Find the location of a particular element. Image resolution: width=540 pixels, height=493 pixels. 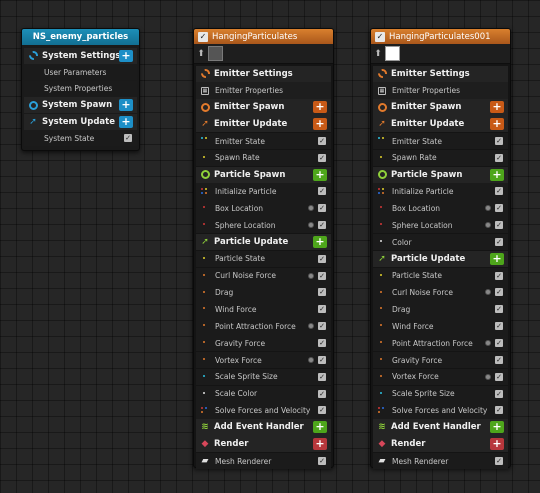

module-color: Color ✓ is located at coordinates (440, 242).